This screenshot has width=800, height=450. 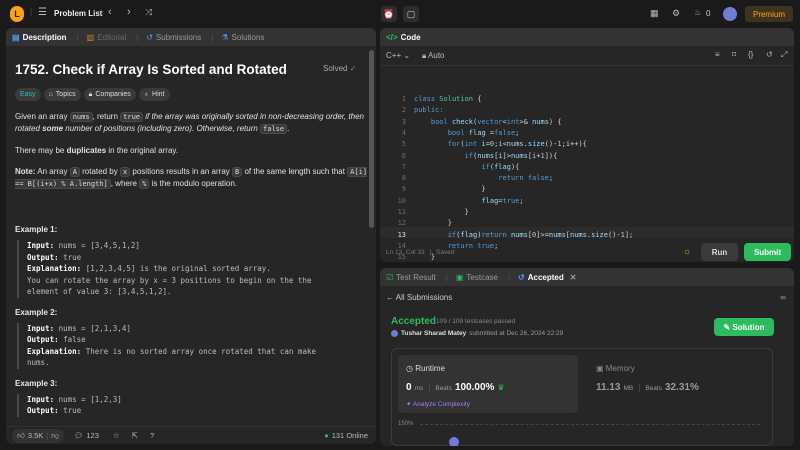 What do you see at coordinates (86, 435) in the screenshot?
I see `comments-button: 💬︎ 123` at bounding box center [86, 435].